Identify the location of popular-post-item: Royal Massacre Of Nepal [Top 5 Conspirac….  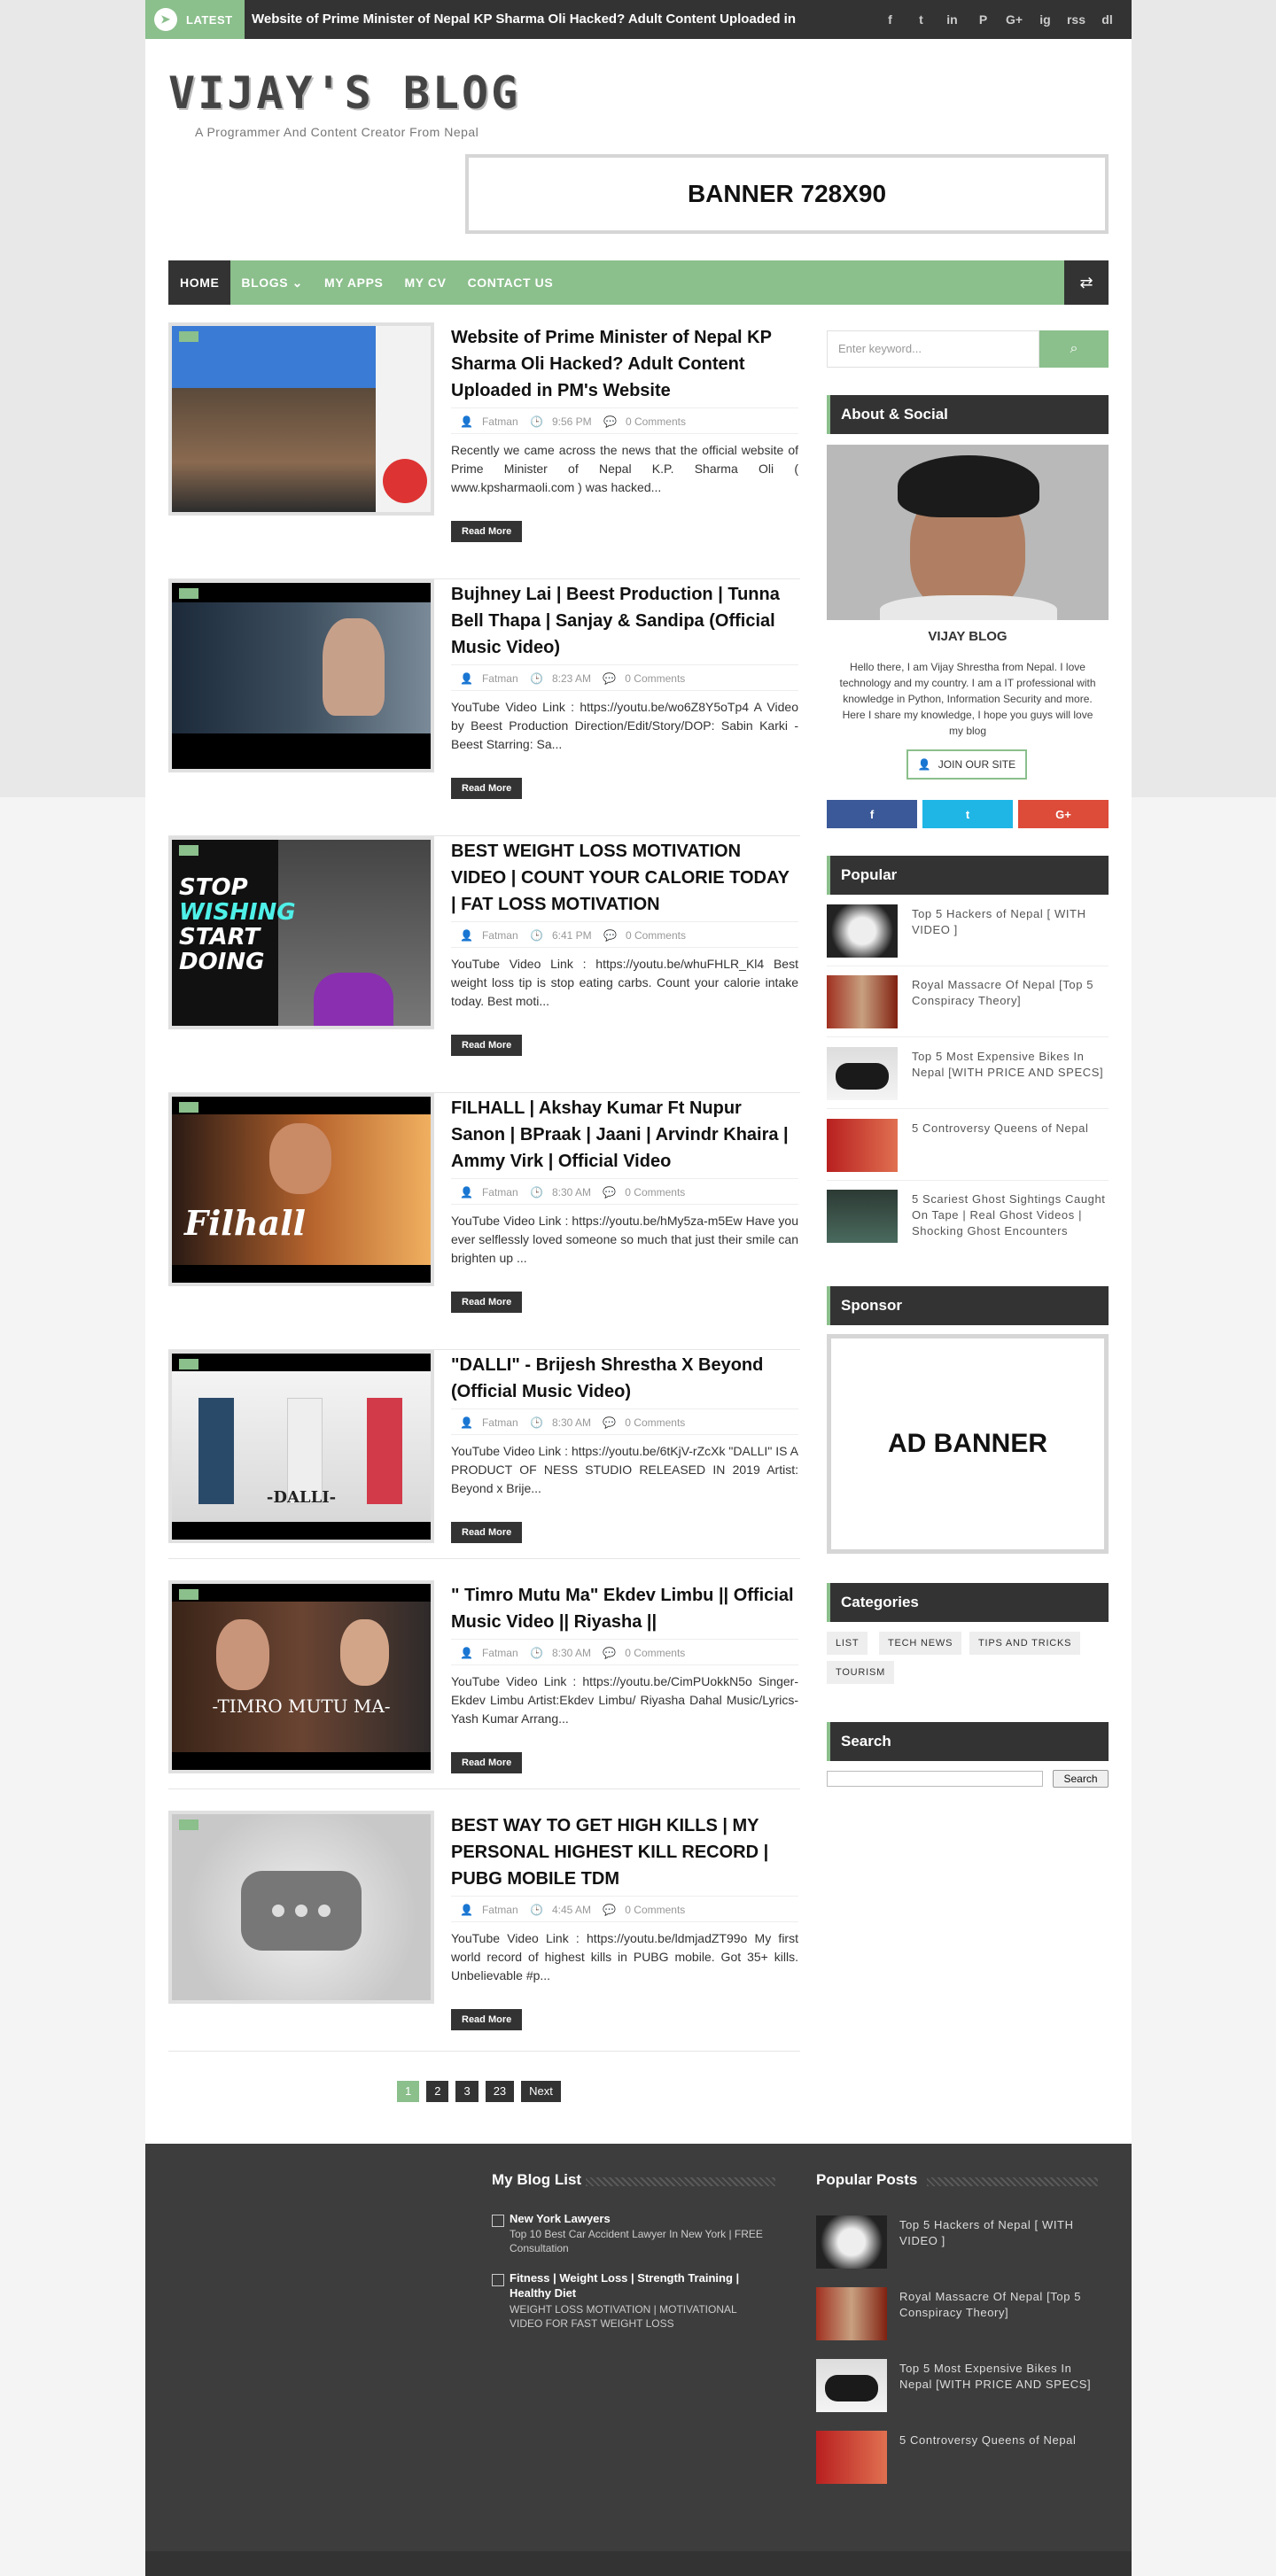
(968, 1006).